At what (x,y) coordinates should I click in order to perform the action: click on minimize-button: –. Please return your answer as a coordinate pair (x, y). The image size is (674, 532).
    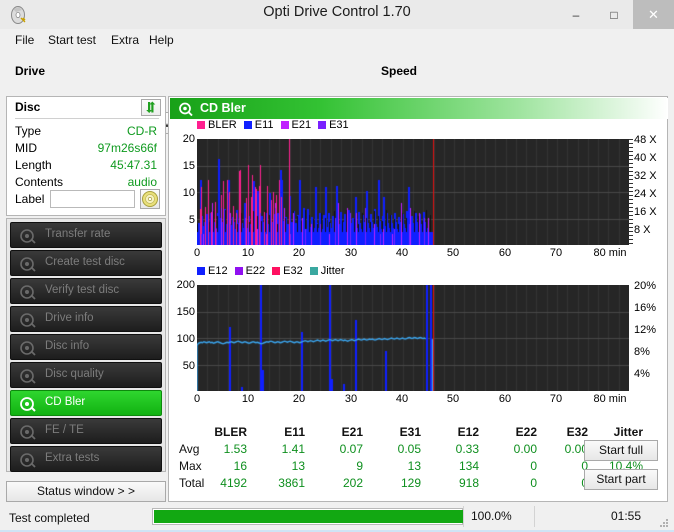
    Looking at the image, I should click on (576, 14).